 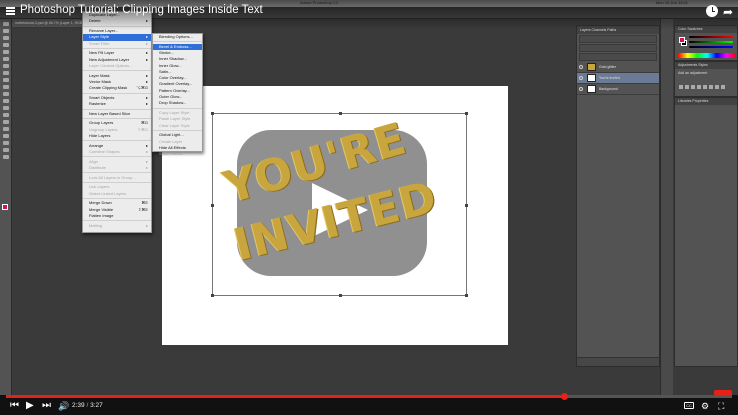 I want to click on previous-icon: ⏮, so click(x=14, y=406).